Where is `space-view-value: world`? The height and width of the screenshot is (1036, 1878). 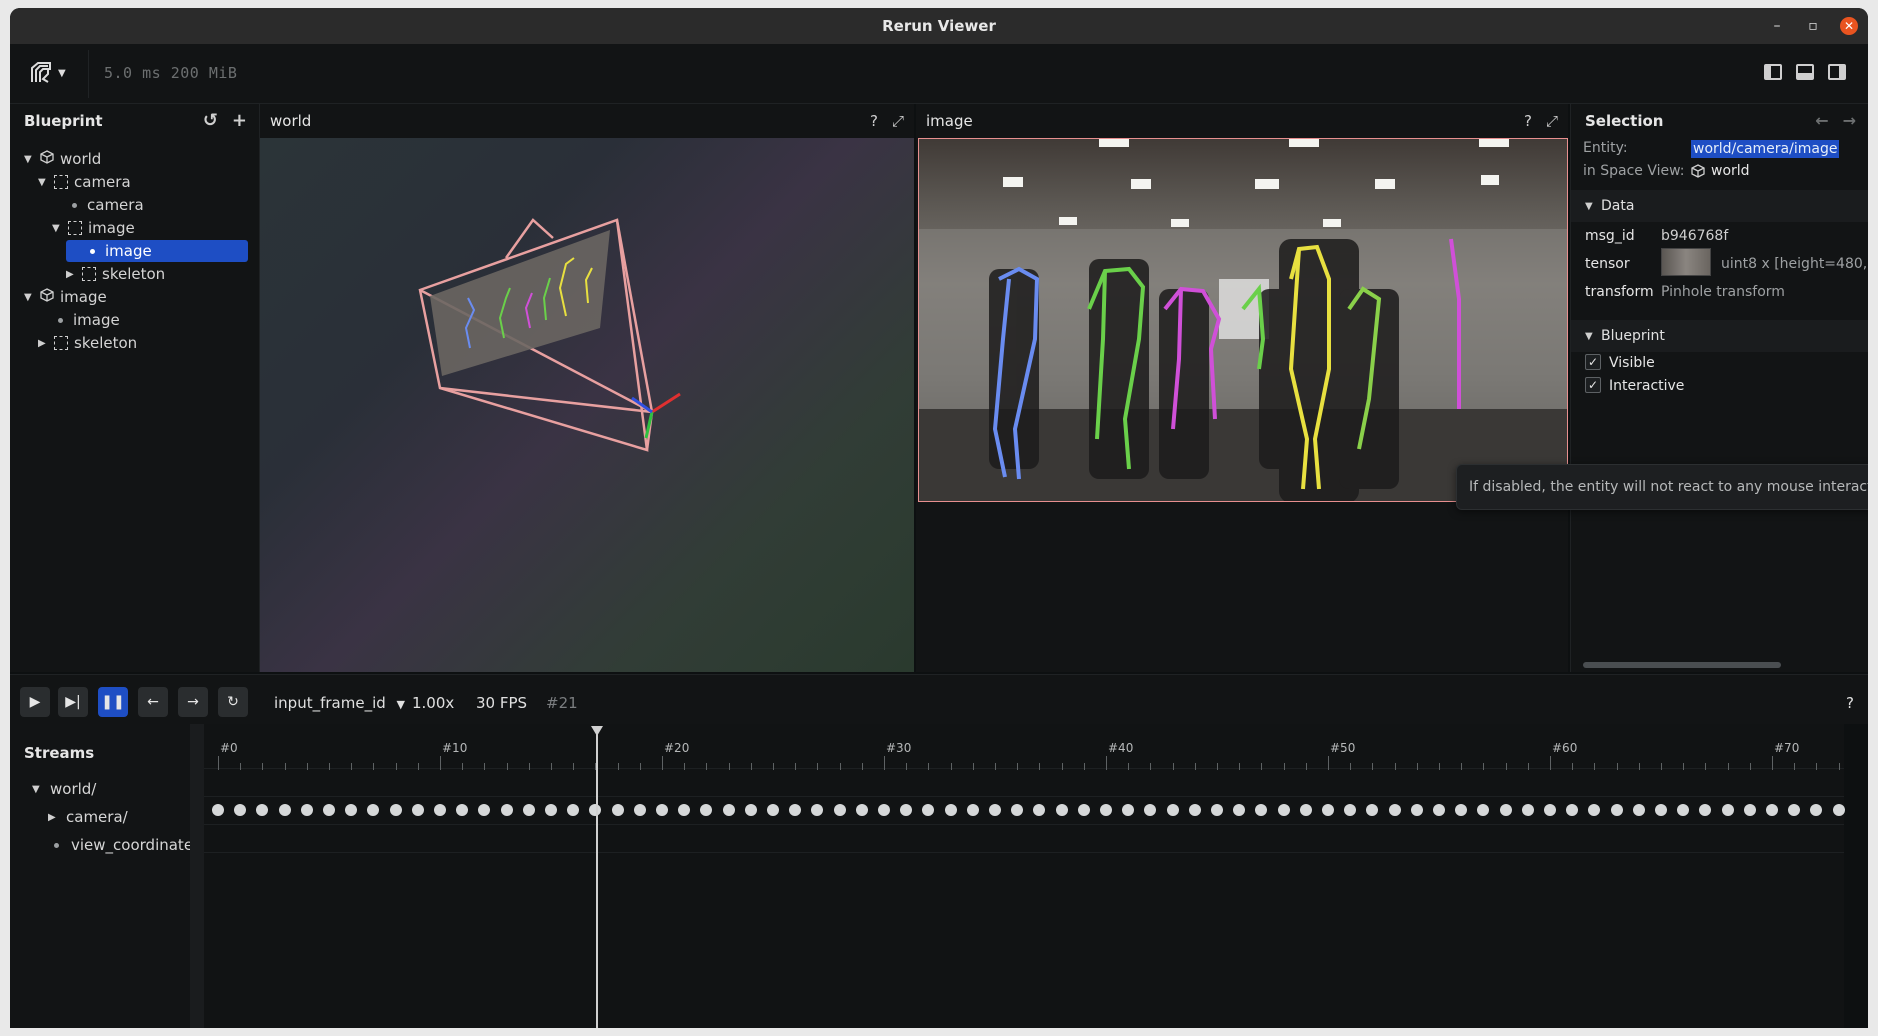 space-view-value: world is located at coordinates (1730, 171).